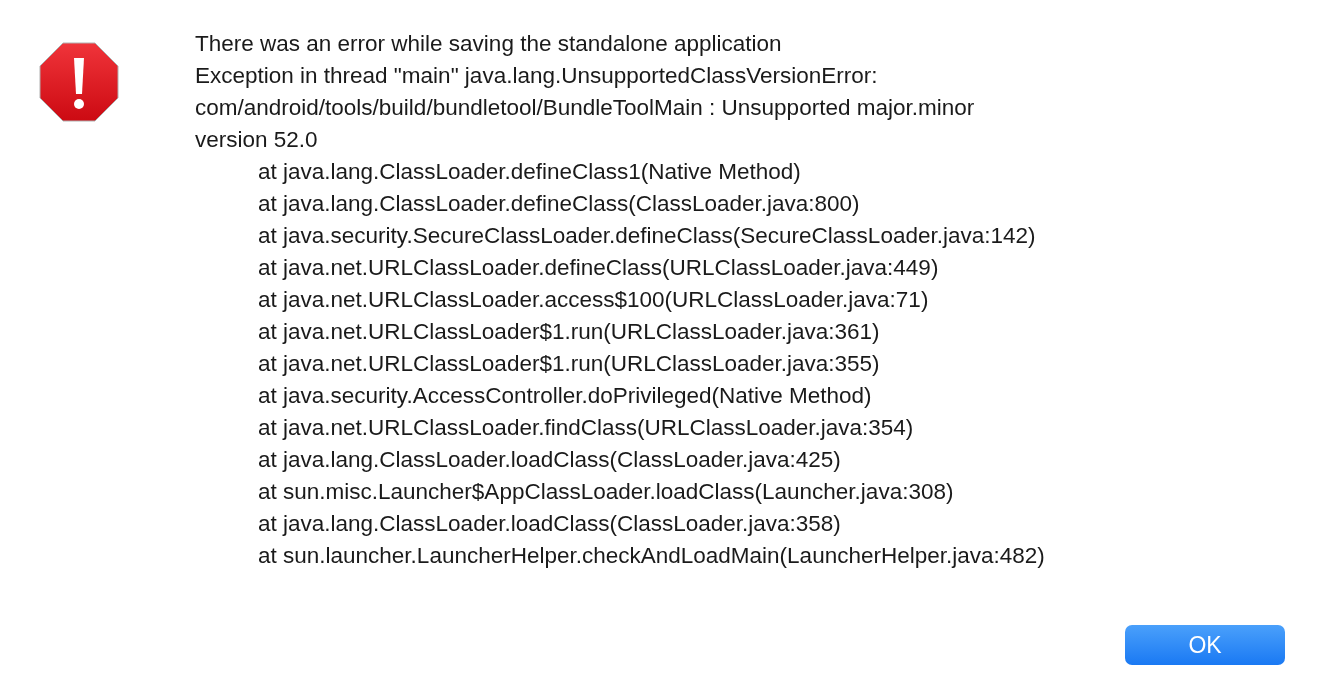 This screenshot has width=1320, height=698. What do you see at coordinates (593, 300) in the screenshot?
I see `stack-trace-line: at java.net.URLClassLoader.access$100(URLClassLoader.java:71)` at bounding box center [593, 300].